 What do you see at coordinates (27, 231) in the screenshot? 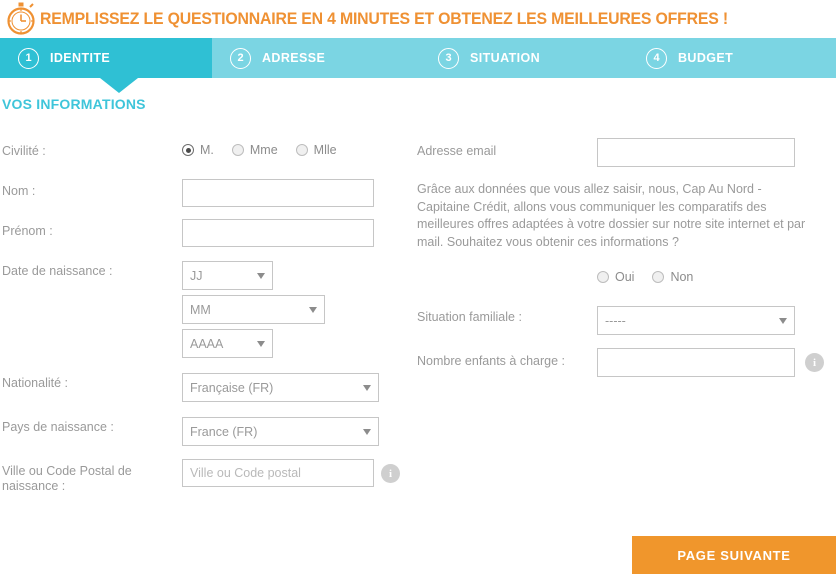
I see `label-prenom: Prénom :` at bounding box center [27, 231].